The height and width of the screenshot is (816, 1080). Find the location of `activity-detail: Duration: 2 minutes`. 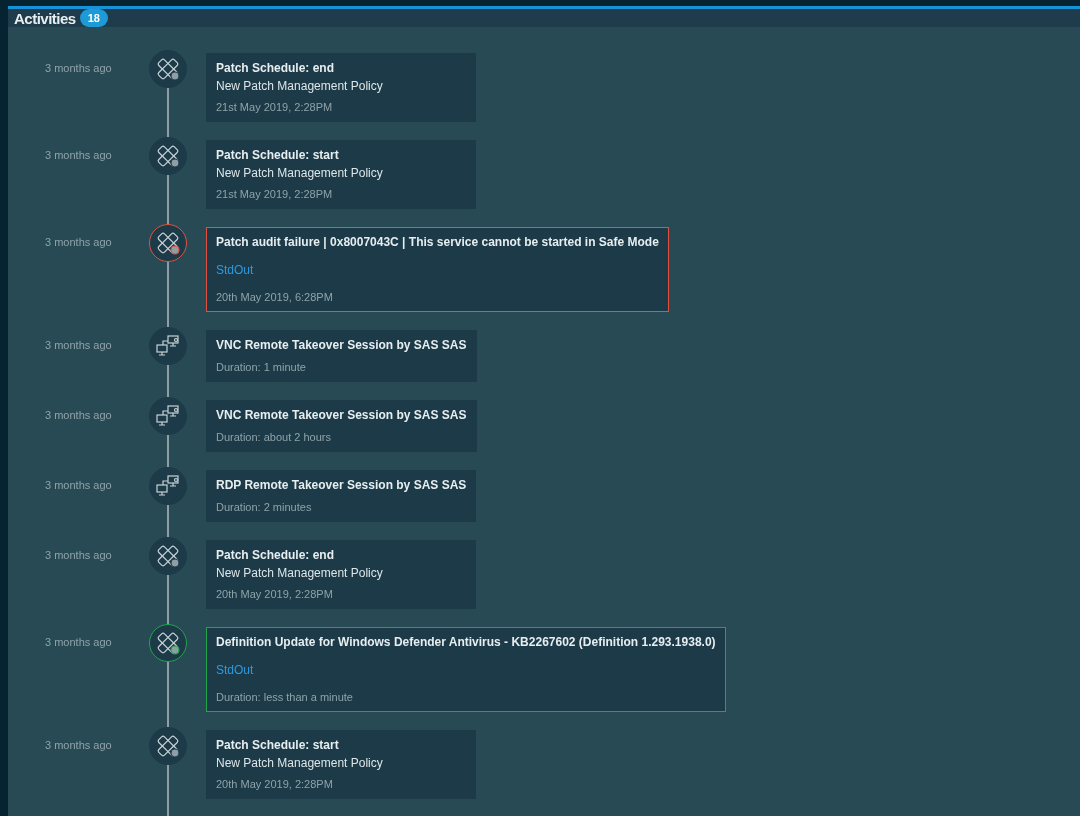

activity-detail: Duration: 2 minutes is located at coordinates (264, 507).